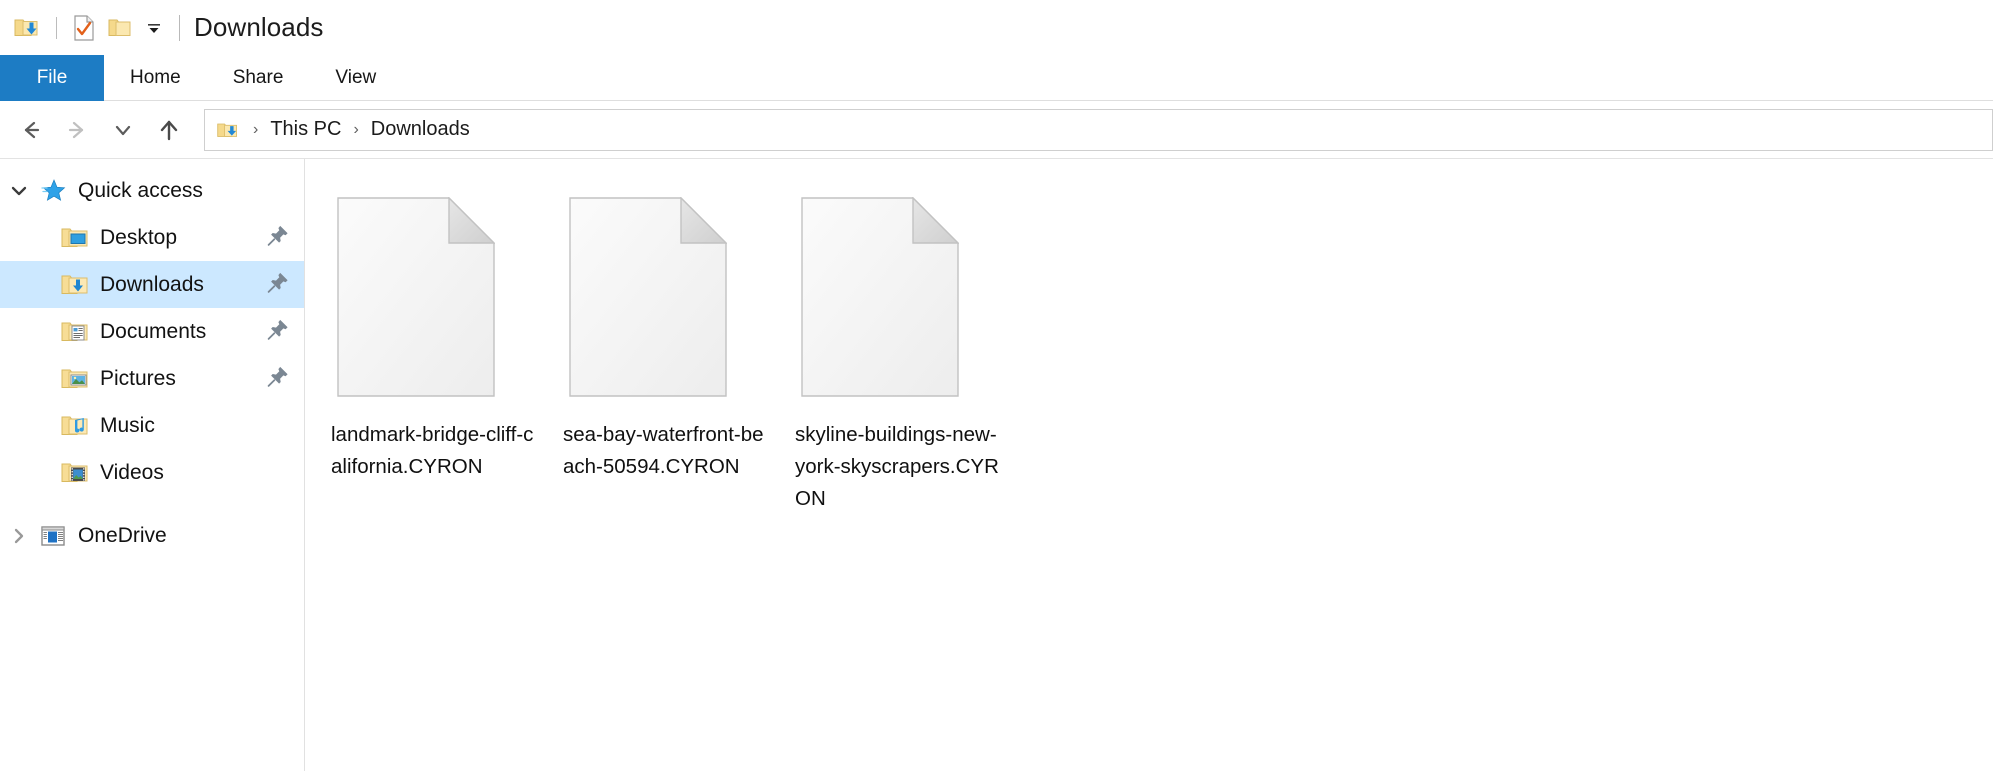 This screenshot has width=1993, height=771. Describe the element at coordinates (122, 535) in the screenshot. I see `sidebar-item-label: OneDrive` at that location.